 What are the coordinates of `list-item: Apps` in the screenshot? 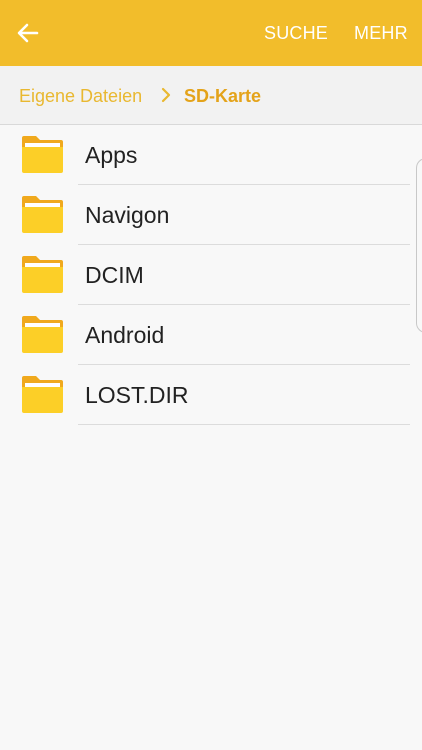 It's located at (211, 155).